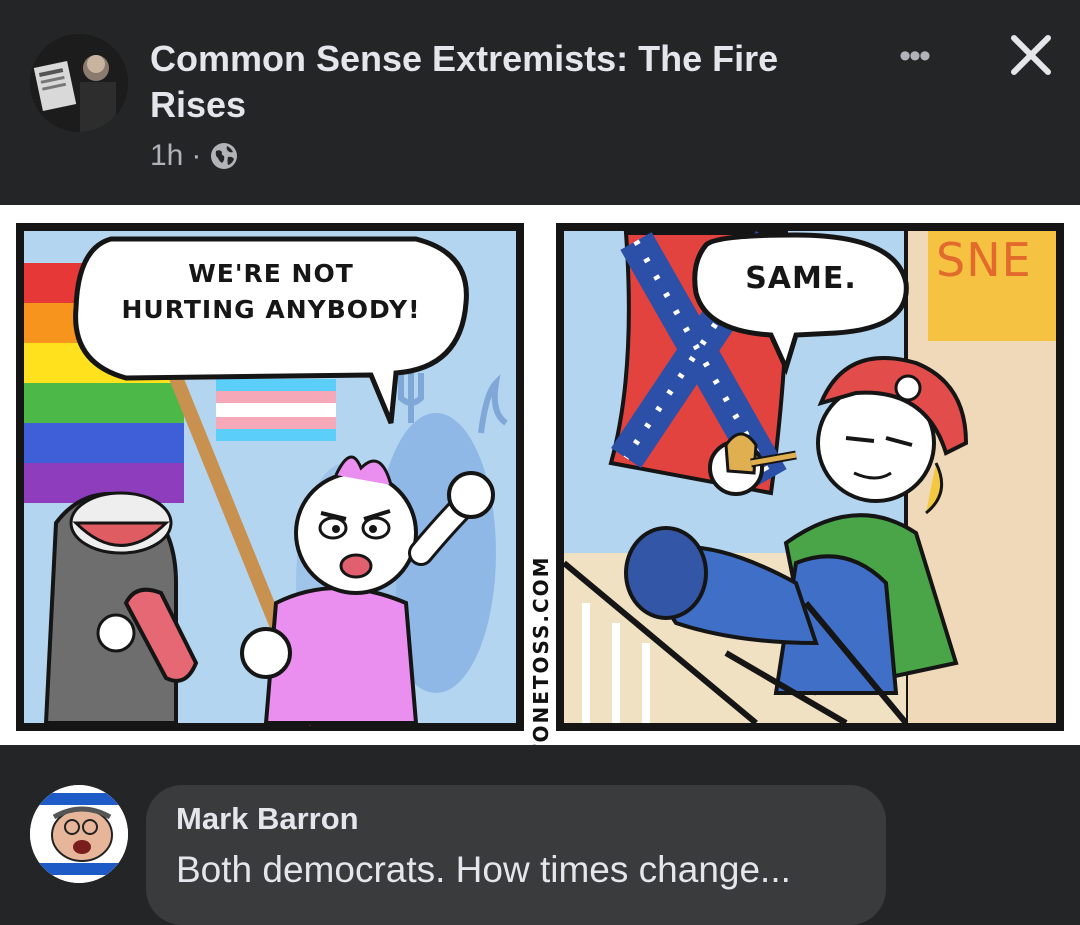  What do you see at coordinates (267, 819) in the screenshot?
I see `comment-author-name: Mark Barron` at bounding box center [267, 819].